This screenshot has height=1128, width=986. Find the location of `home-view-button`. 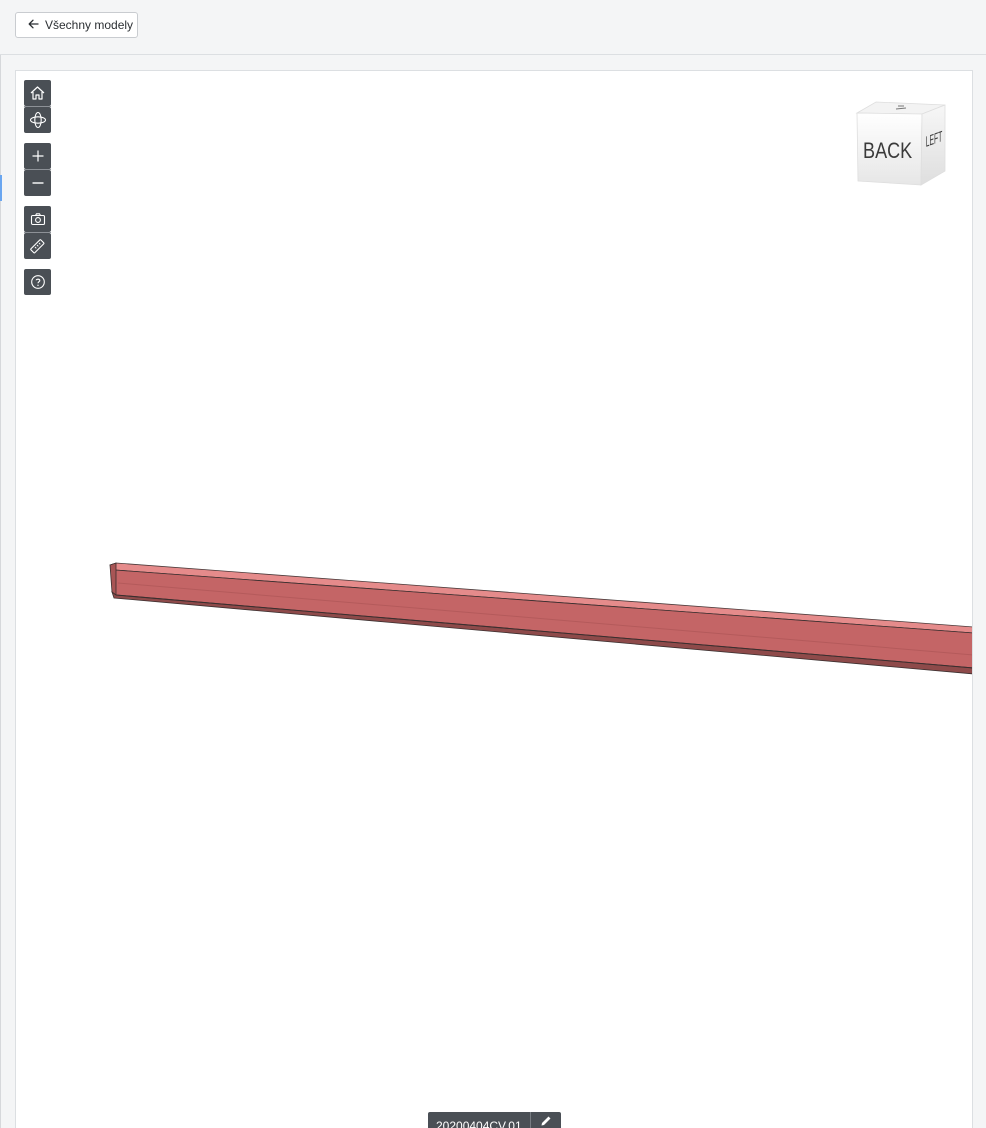

home-view-button is located at coordinates (37, 93).